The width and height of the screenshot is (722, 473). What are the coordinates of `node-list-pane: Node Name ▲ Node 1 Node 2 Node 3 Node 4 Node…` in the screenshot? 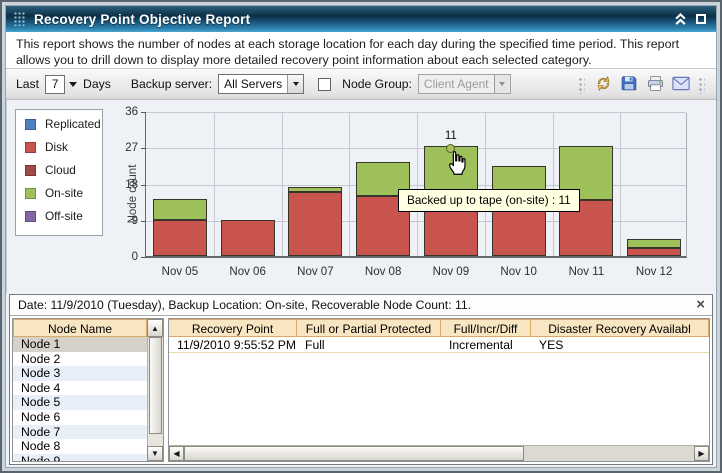 It's located at (88, 390).